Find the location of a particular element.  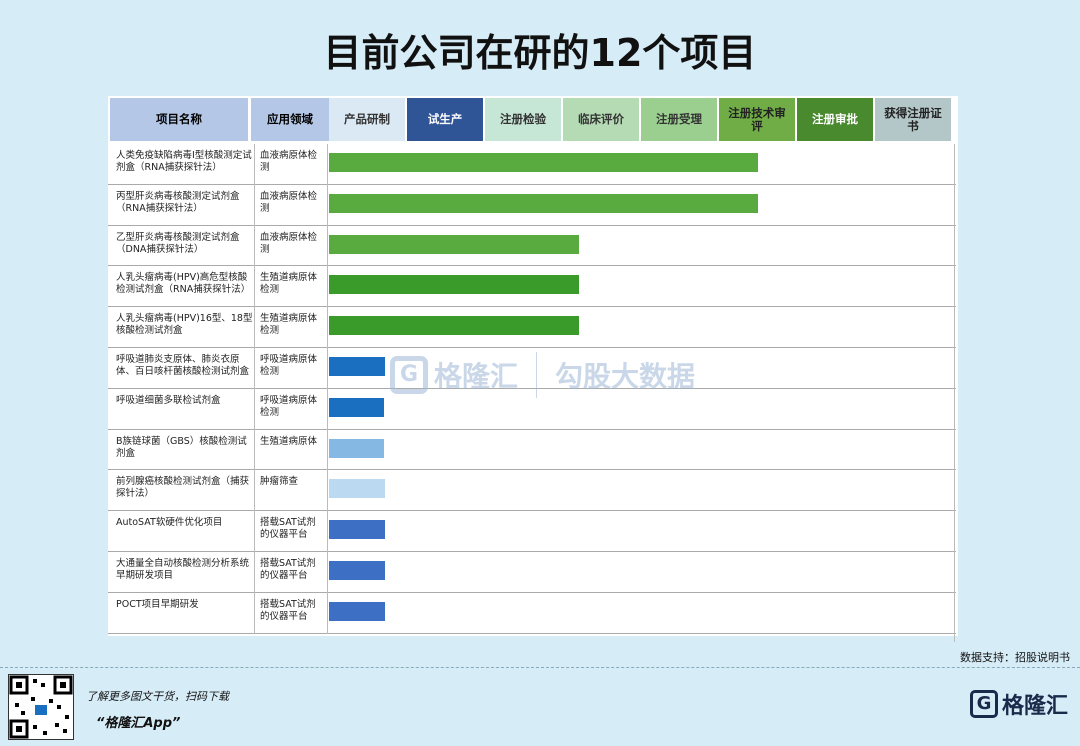

header-stage-2: 注册检验 is located at coordinates (523, 119).